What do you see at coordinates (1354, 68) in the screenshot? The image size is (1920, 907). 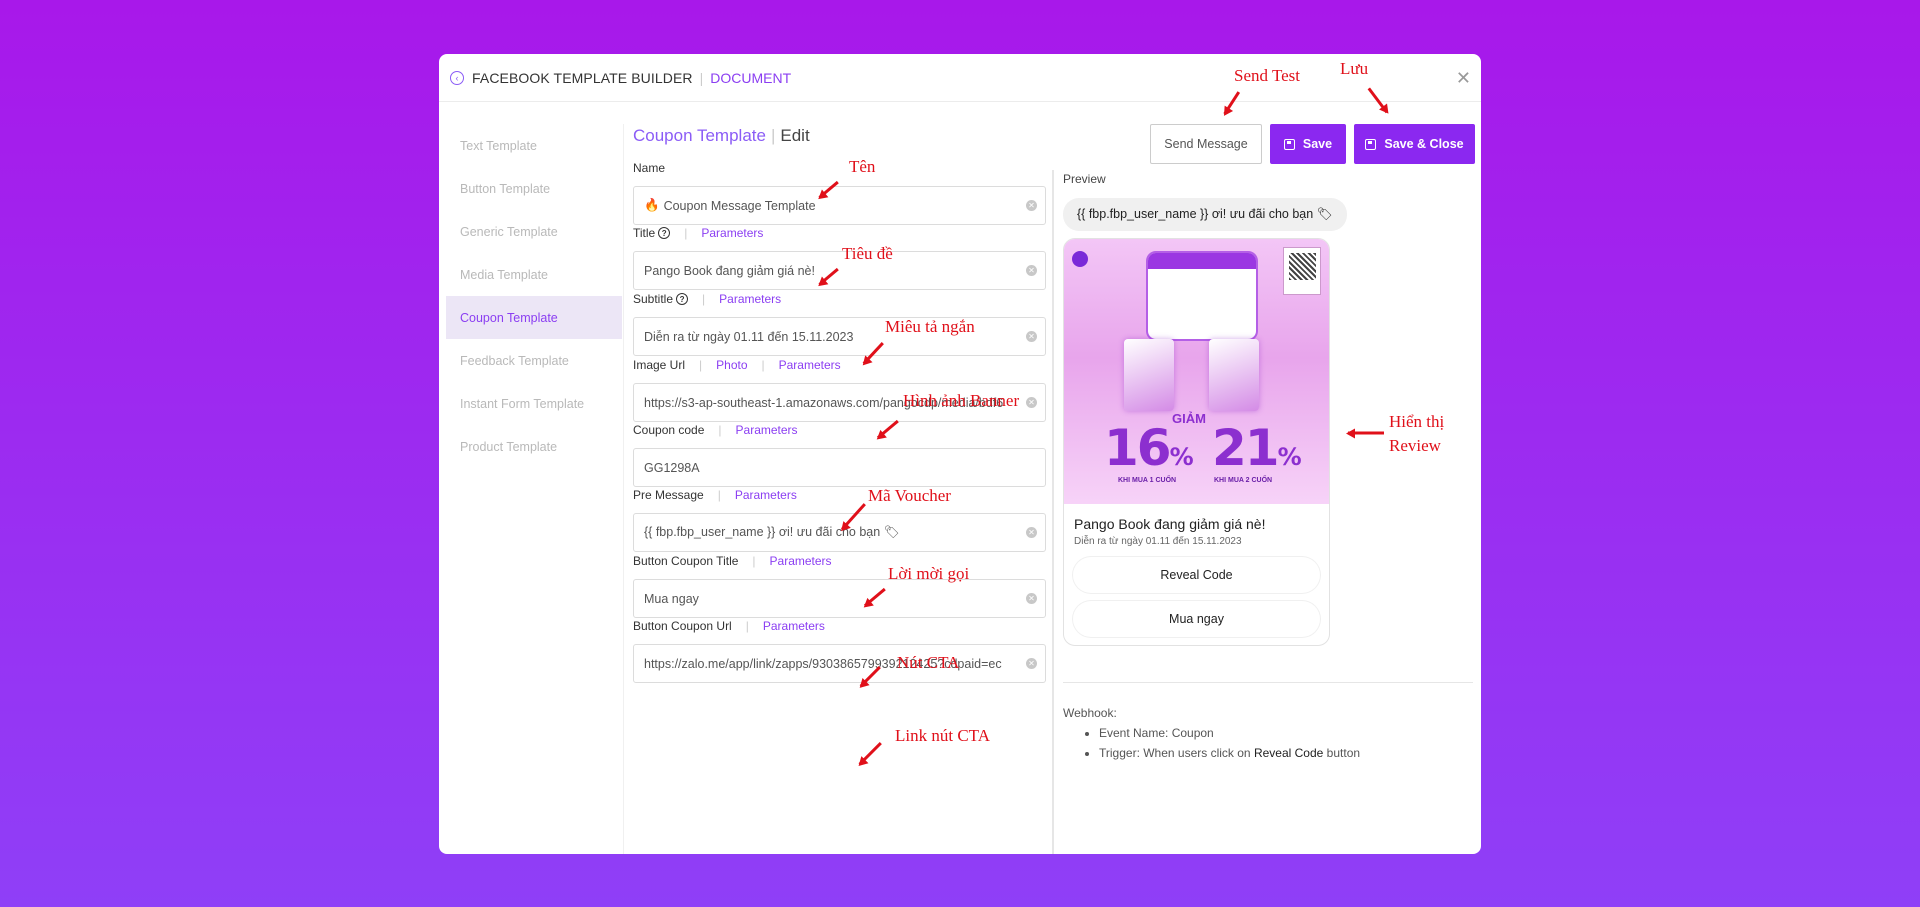 I see `annotation-luu: Lưu` at bounding box center [1354, 68].